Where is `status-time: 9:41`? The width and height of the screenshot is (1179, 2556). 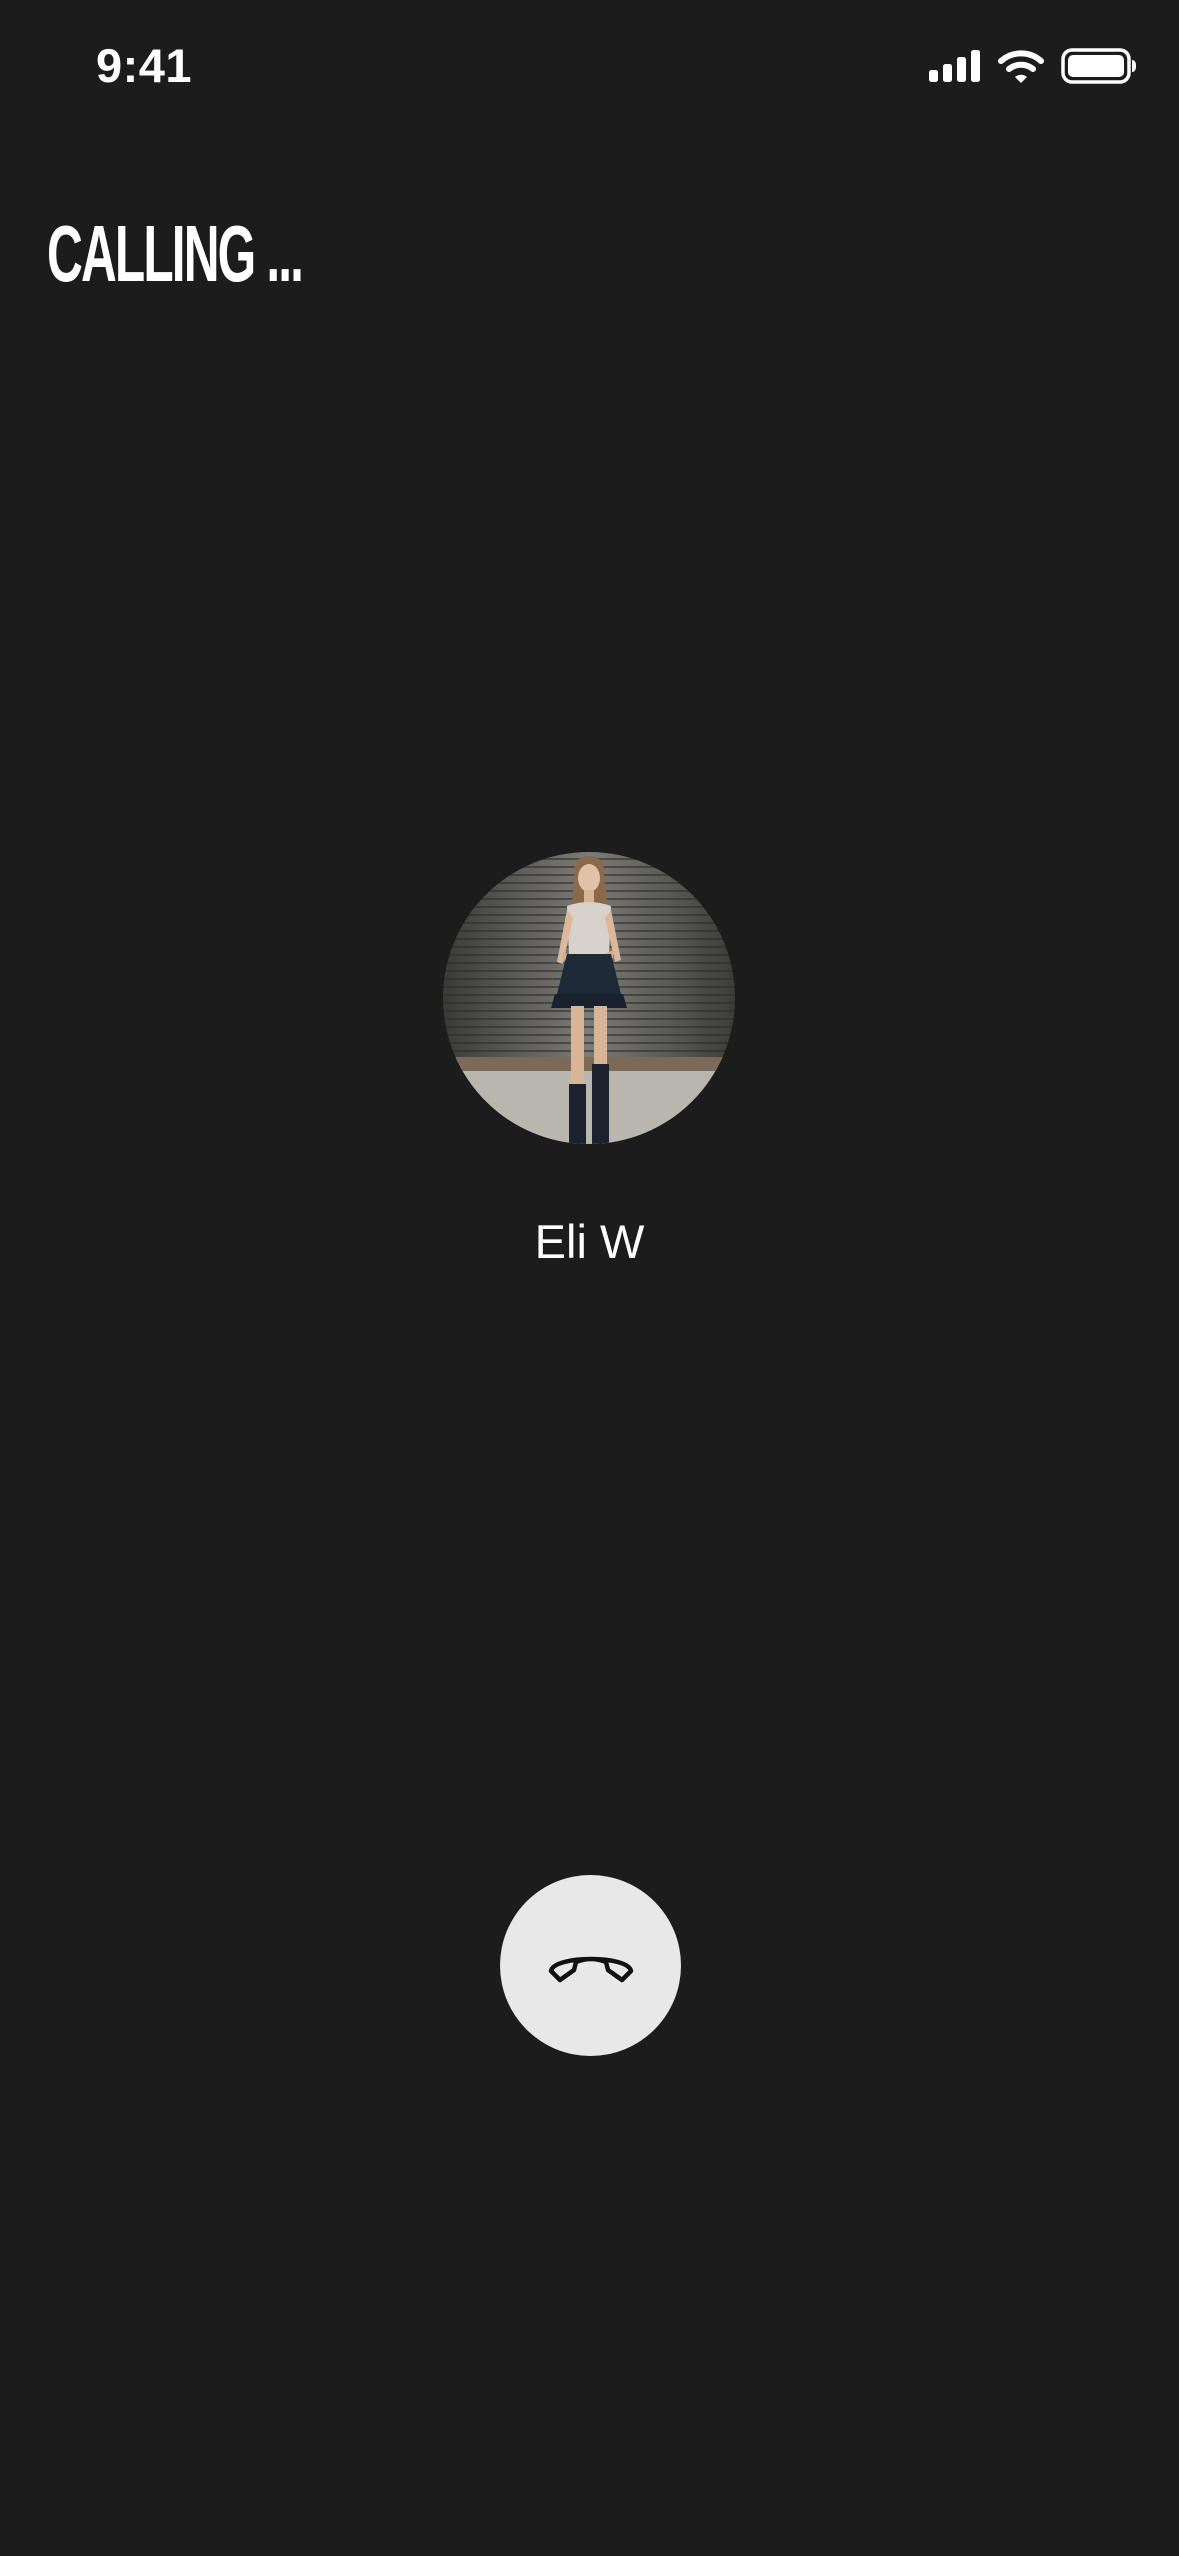
status-time: 9:41 is located at coordinates (144, 65).